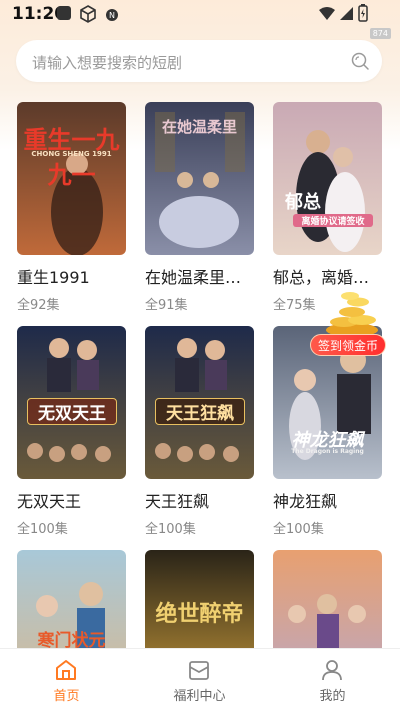 Image resolution: width=400 pixels, height=711 pixels. What do you see at coordinates (71, 500) in the screenshot?
I see `drama-title: 无双天王` at bounding box center [71, 500].